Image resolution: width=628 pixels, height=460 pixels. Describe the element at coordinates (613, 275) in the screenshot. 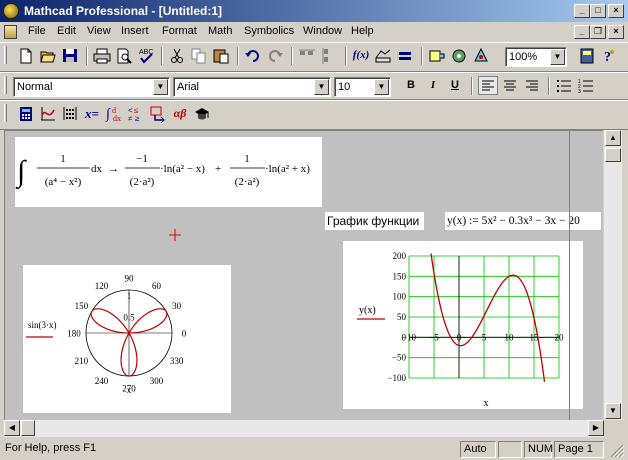

I see `vertical-scrollbar: ▲ ▼` at that location.